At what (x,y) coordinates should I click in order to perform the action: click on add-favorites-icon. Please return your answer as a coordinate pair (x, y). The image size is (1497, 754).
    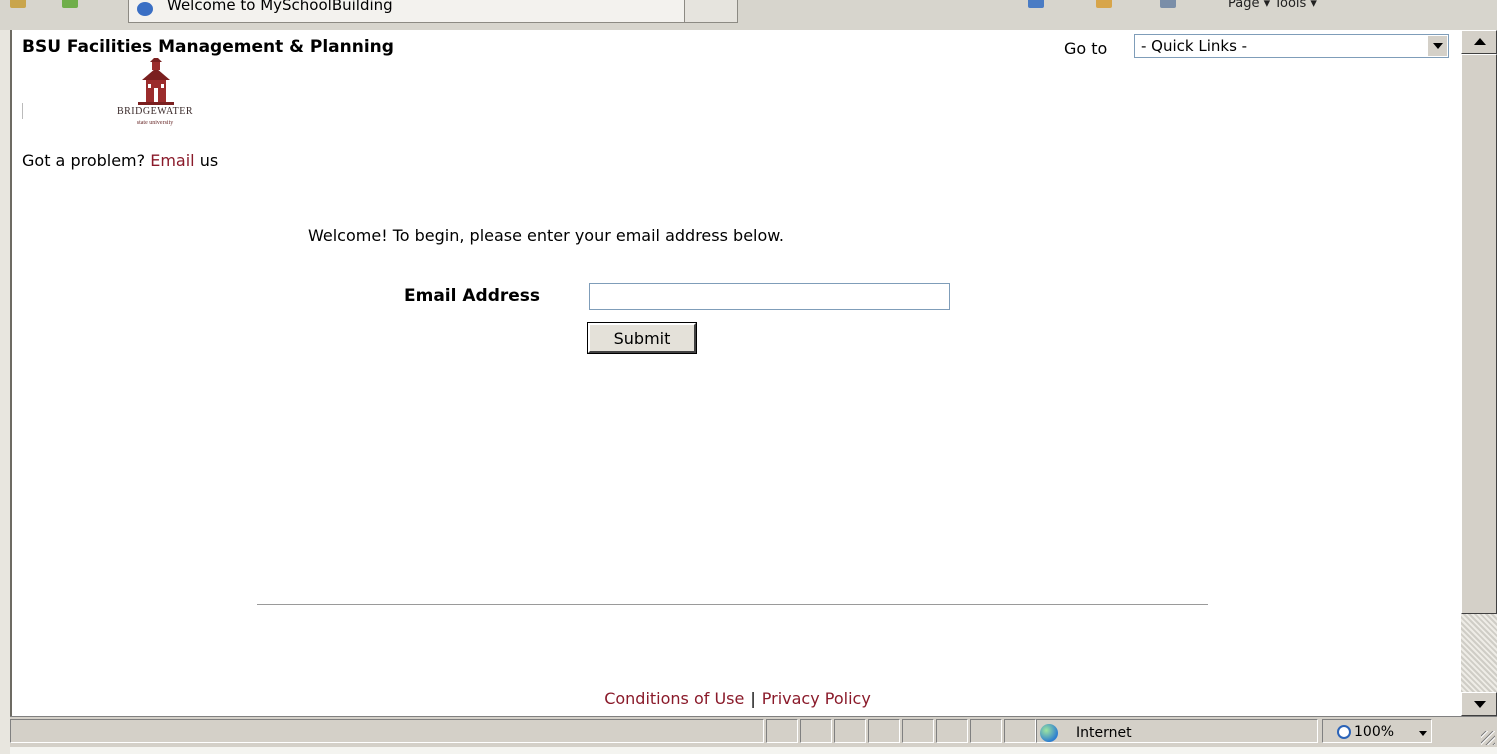
    Looking at the image, I should click on (70, 4).